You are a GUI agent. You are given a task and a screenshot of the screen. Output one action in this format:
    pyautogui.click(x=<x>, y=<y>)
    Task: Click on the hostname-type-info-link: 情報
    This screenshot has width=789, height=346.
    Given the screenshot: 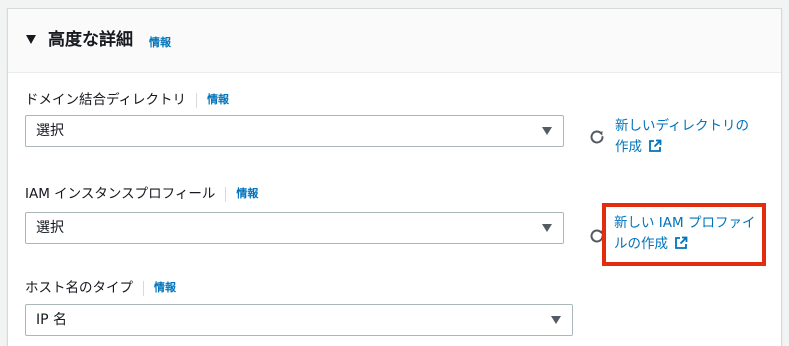 What is the action you would take?
    pyautogui.click(x=165, y=288)
    